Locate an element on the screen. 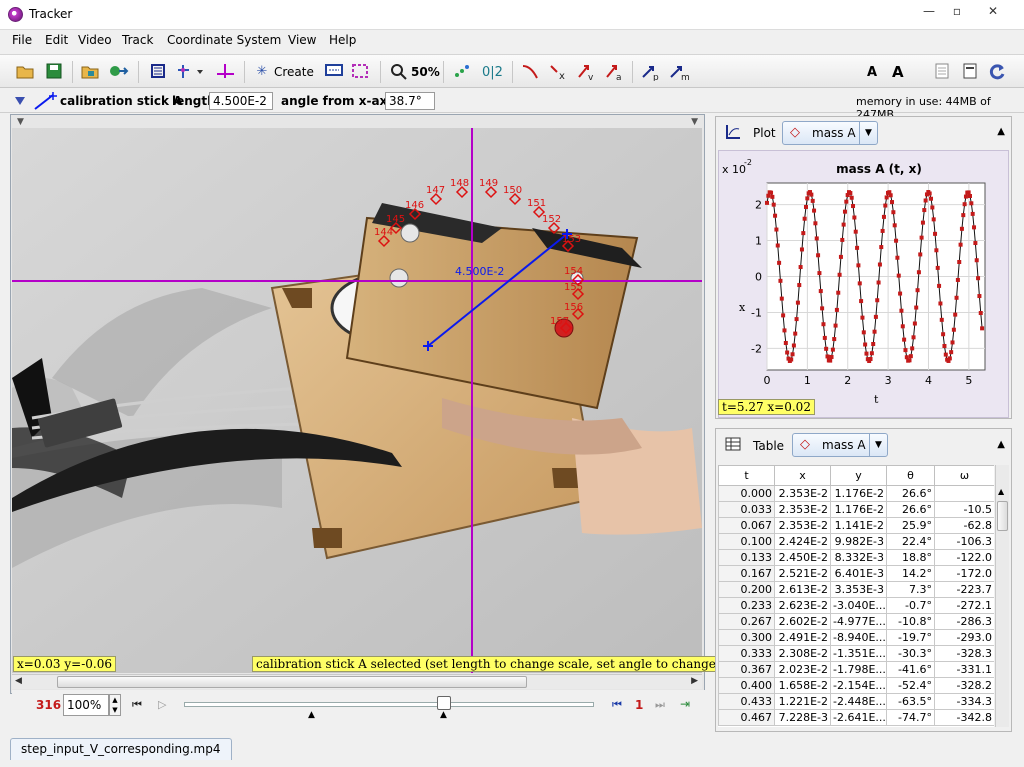 This screenshot has width=1024, height=767. table-cell: 0.200 is located at coordinates (746, 589).